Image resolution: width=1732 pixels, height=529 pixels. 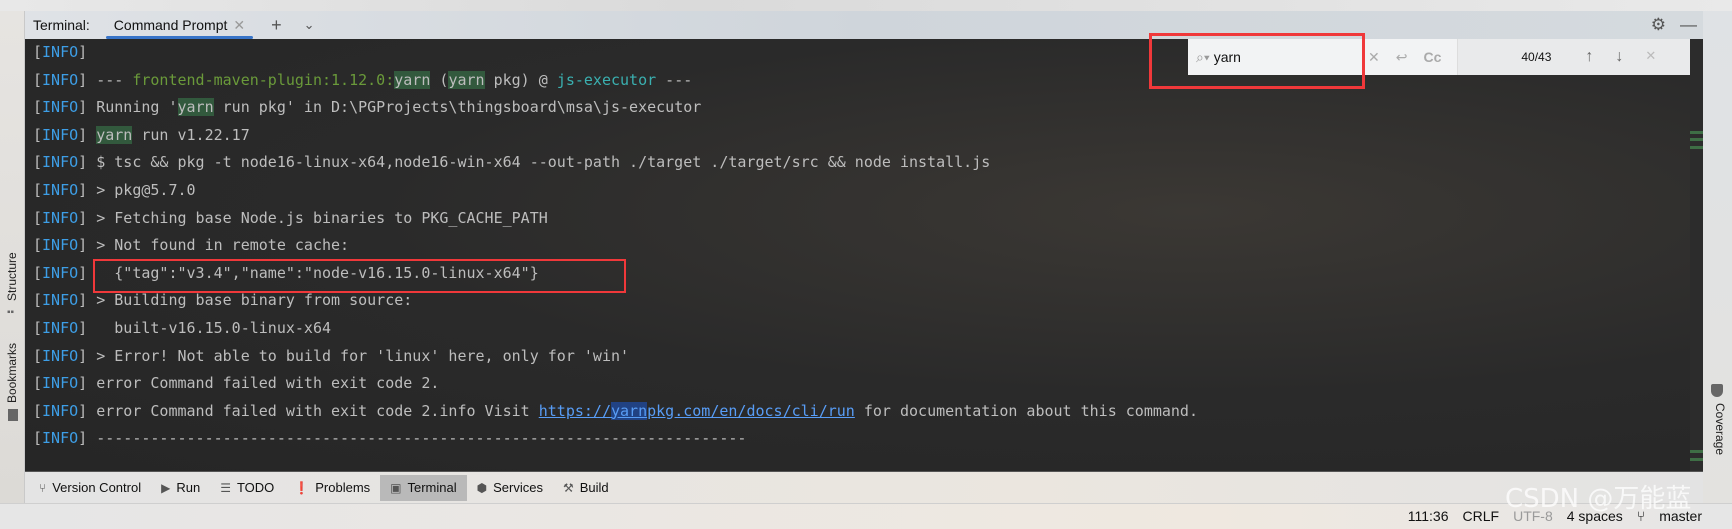 What do you see at coordinates (1589, 57) in the screenshot?
I see `previous-match-icon: ↑` at bounding box center [1589, 57].